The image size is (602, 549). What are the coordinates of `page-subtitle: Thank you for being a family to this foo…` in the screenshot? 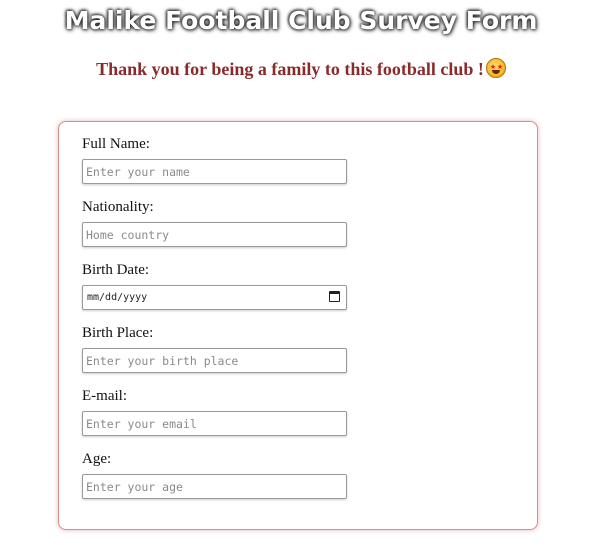 It's located at (301, 69).